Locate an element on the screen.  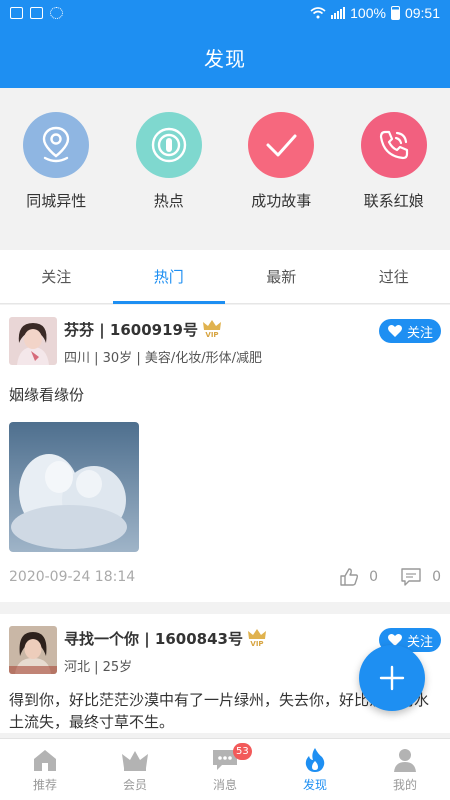
comment-count: 0 is located at coordinates (436, 577).